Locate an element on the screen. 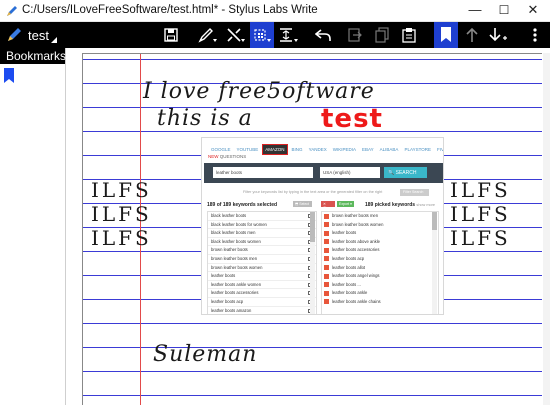 The width and height of the screenshot is (550, 405). embedded-tab: YOUTUBE is located at coordinates (247, 149).